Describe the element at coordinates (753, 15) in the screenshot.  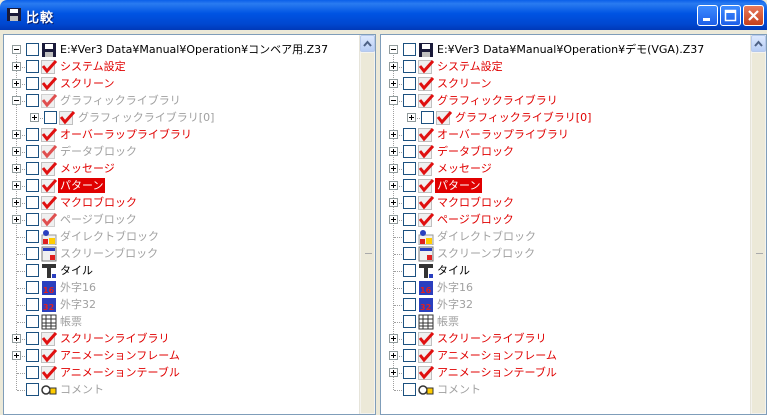
I see `close-button` at that location.